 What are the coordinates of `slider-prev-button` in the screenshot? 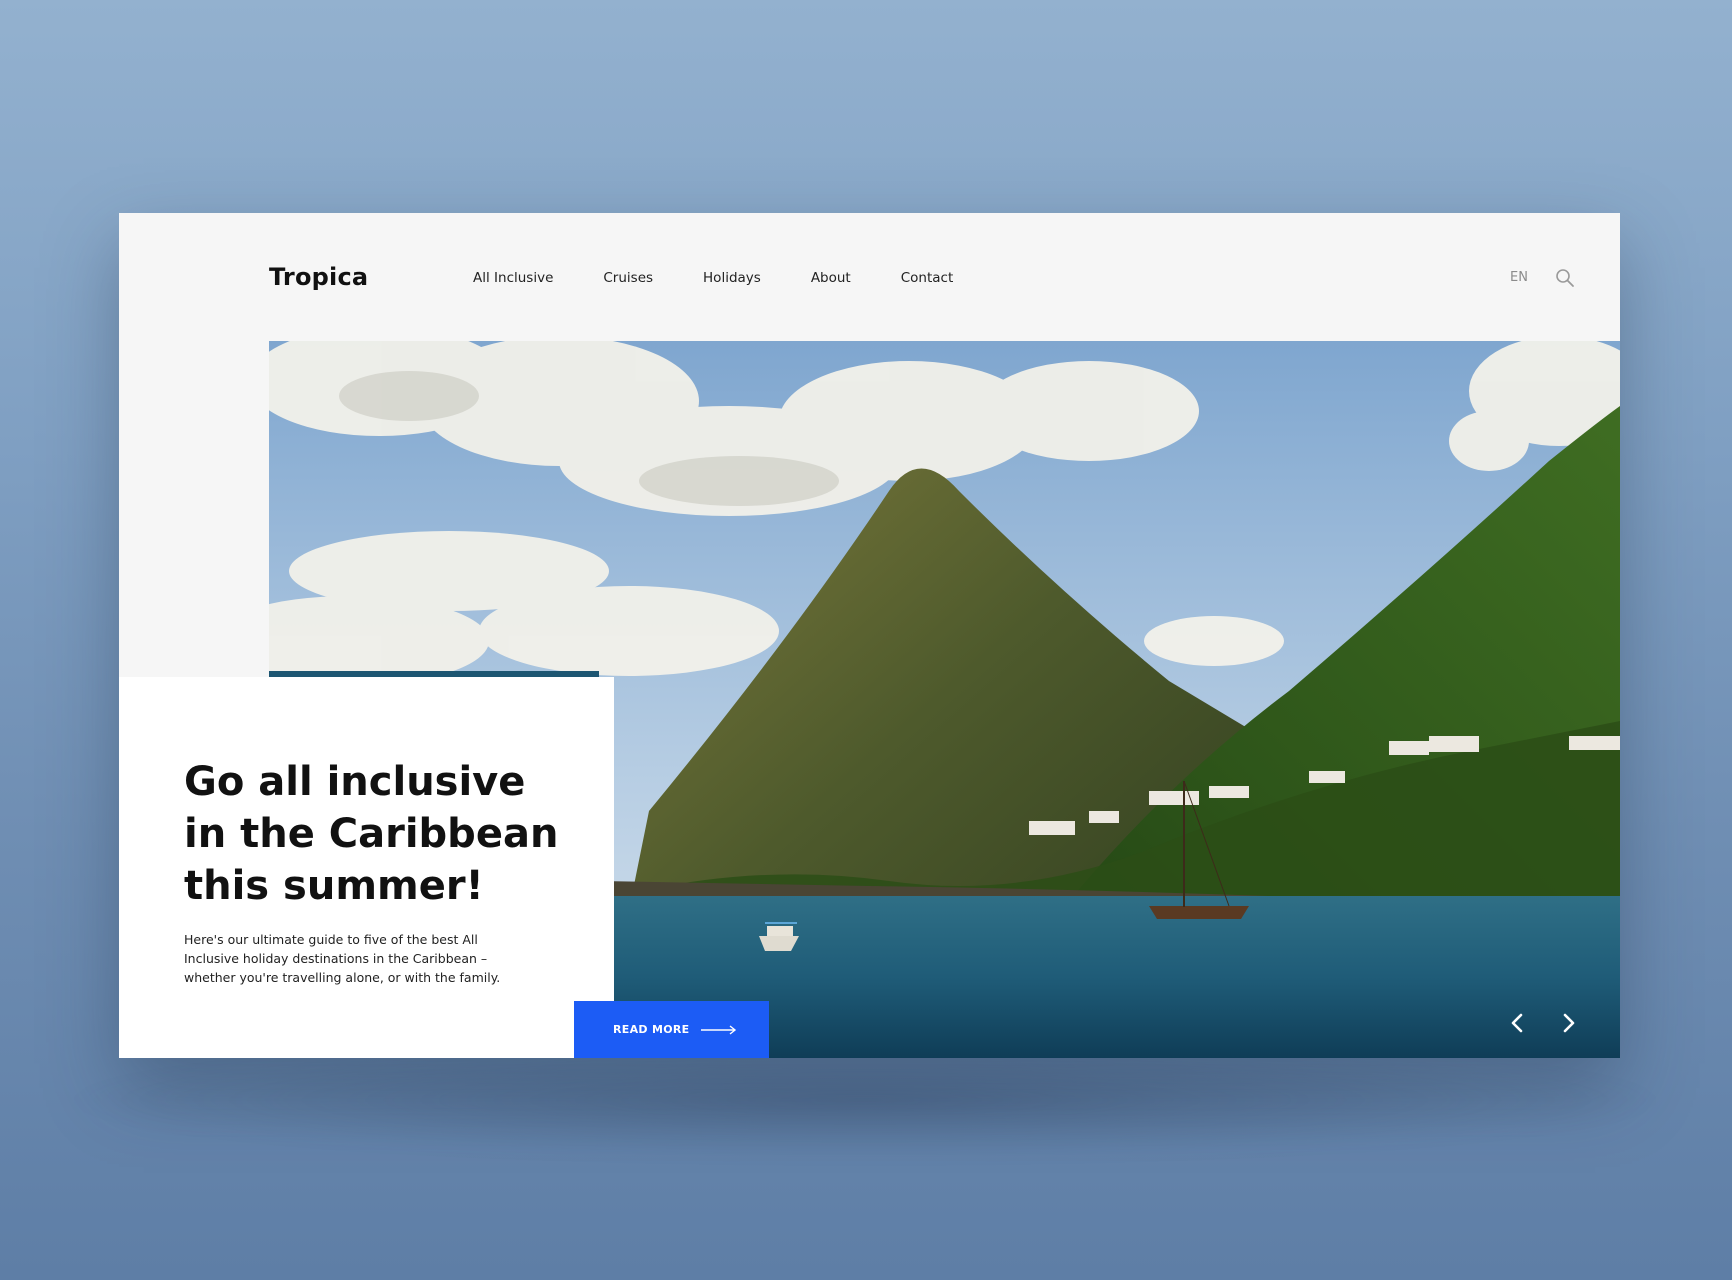 It's located at (1518, 1023).